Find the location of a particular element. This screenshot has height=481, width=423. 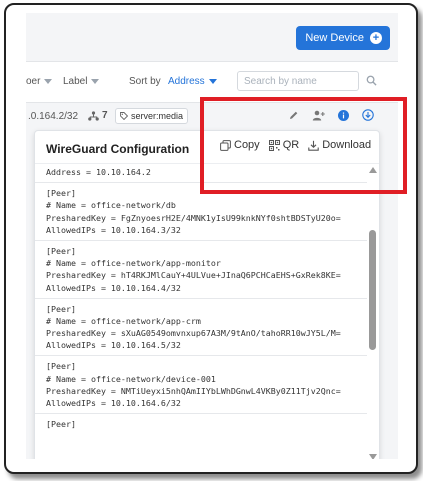

device-tag: server:media is located at coordinates (152, 116).